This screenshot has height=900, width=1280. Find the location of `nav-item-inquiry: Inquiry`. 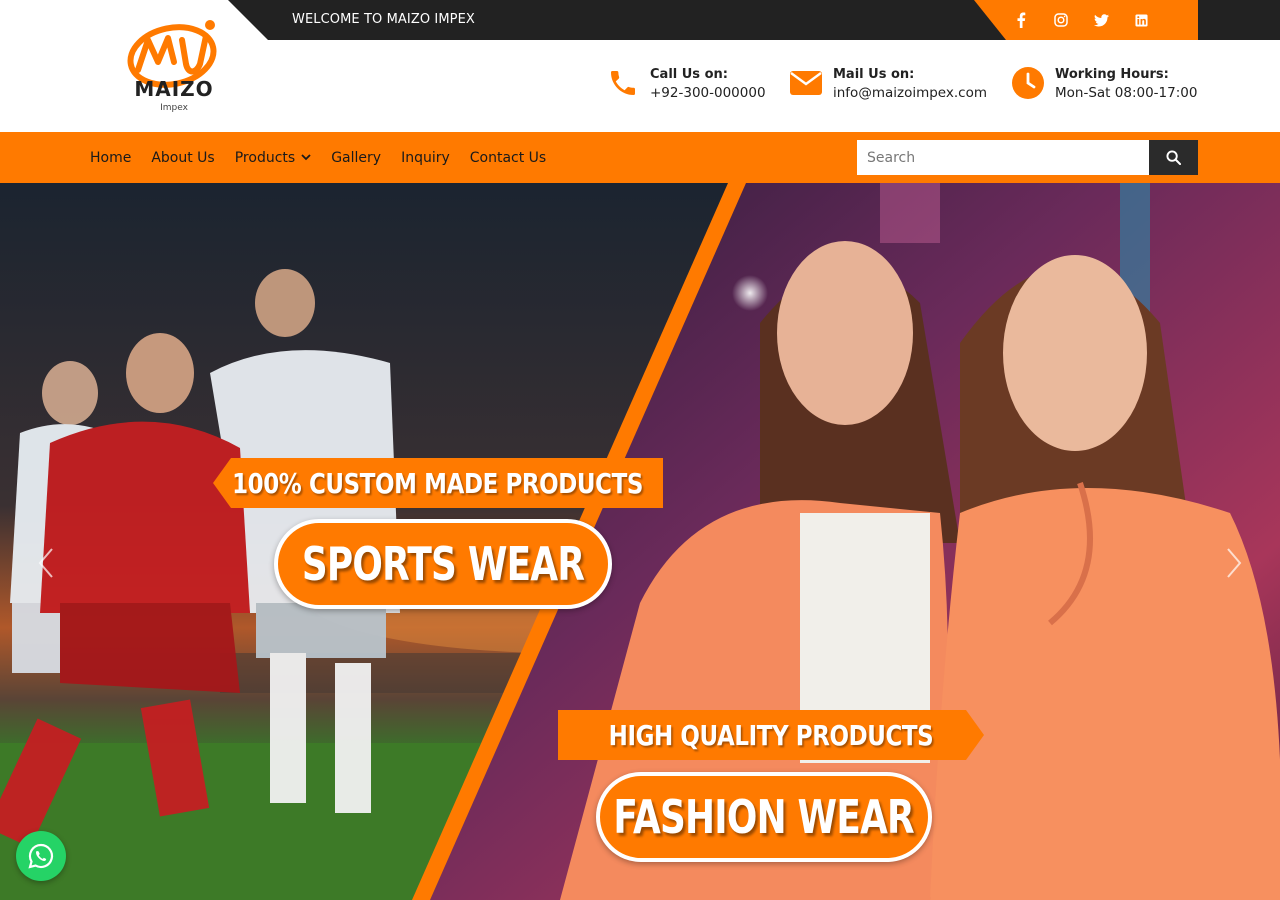

nav-item-inquiry: Inquiry is located at coordinates (425, 158).